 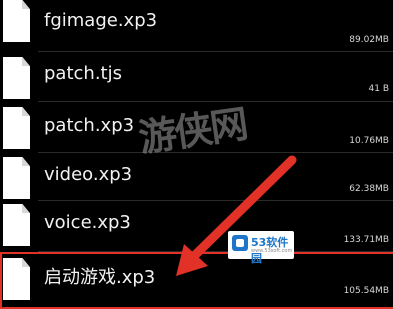 What do you see at coordinates (366, 240) in the screenshot?
I see `file-size: 133.71MB` at bounding box center [366, 240].